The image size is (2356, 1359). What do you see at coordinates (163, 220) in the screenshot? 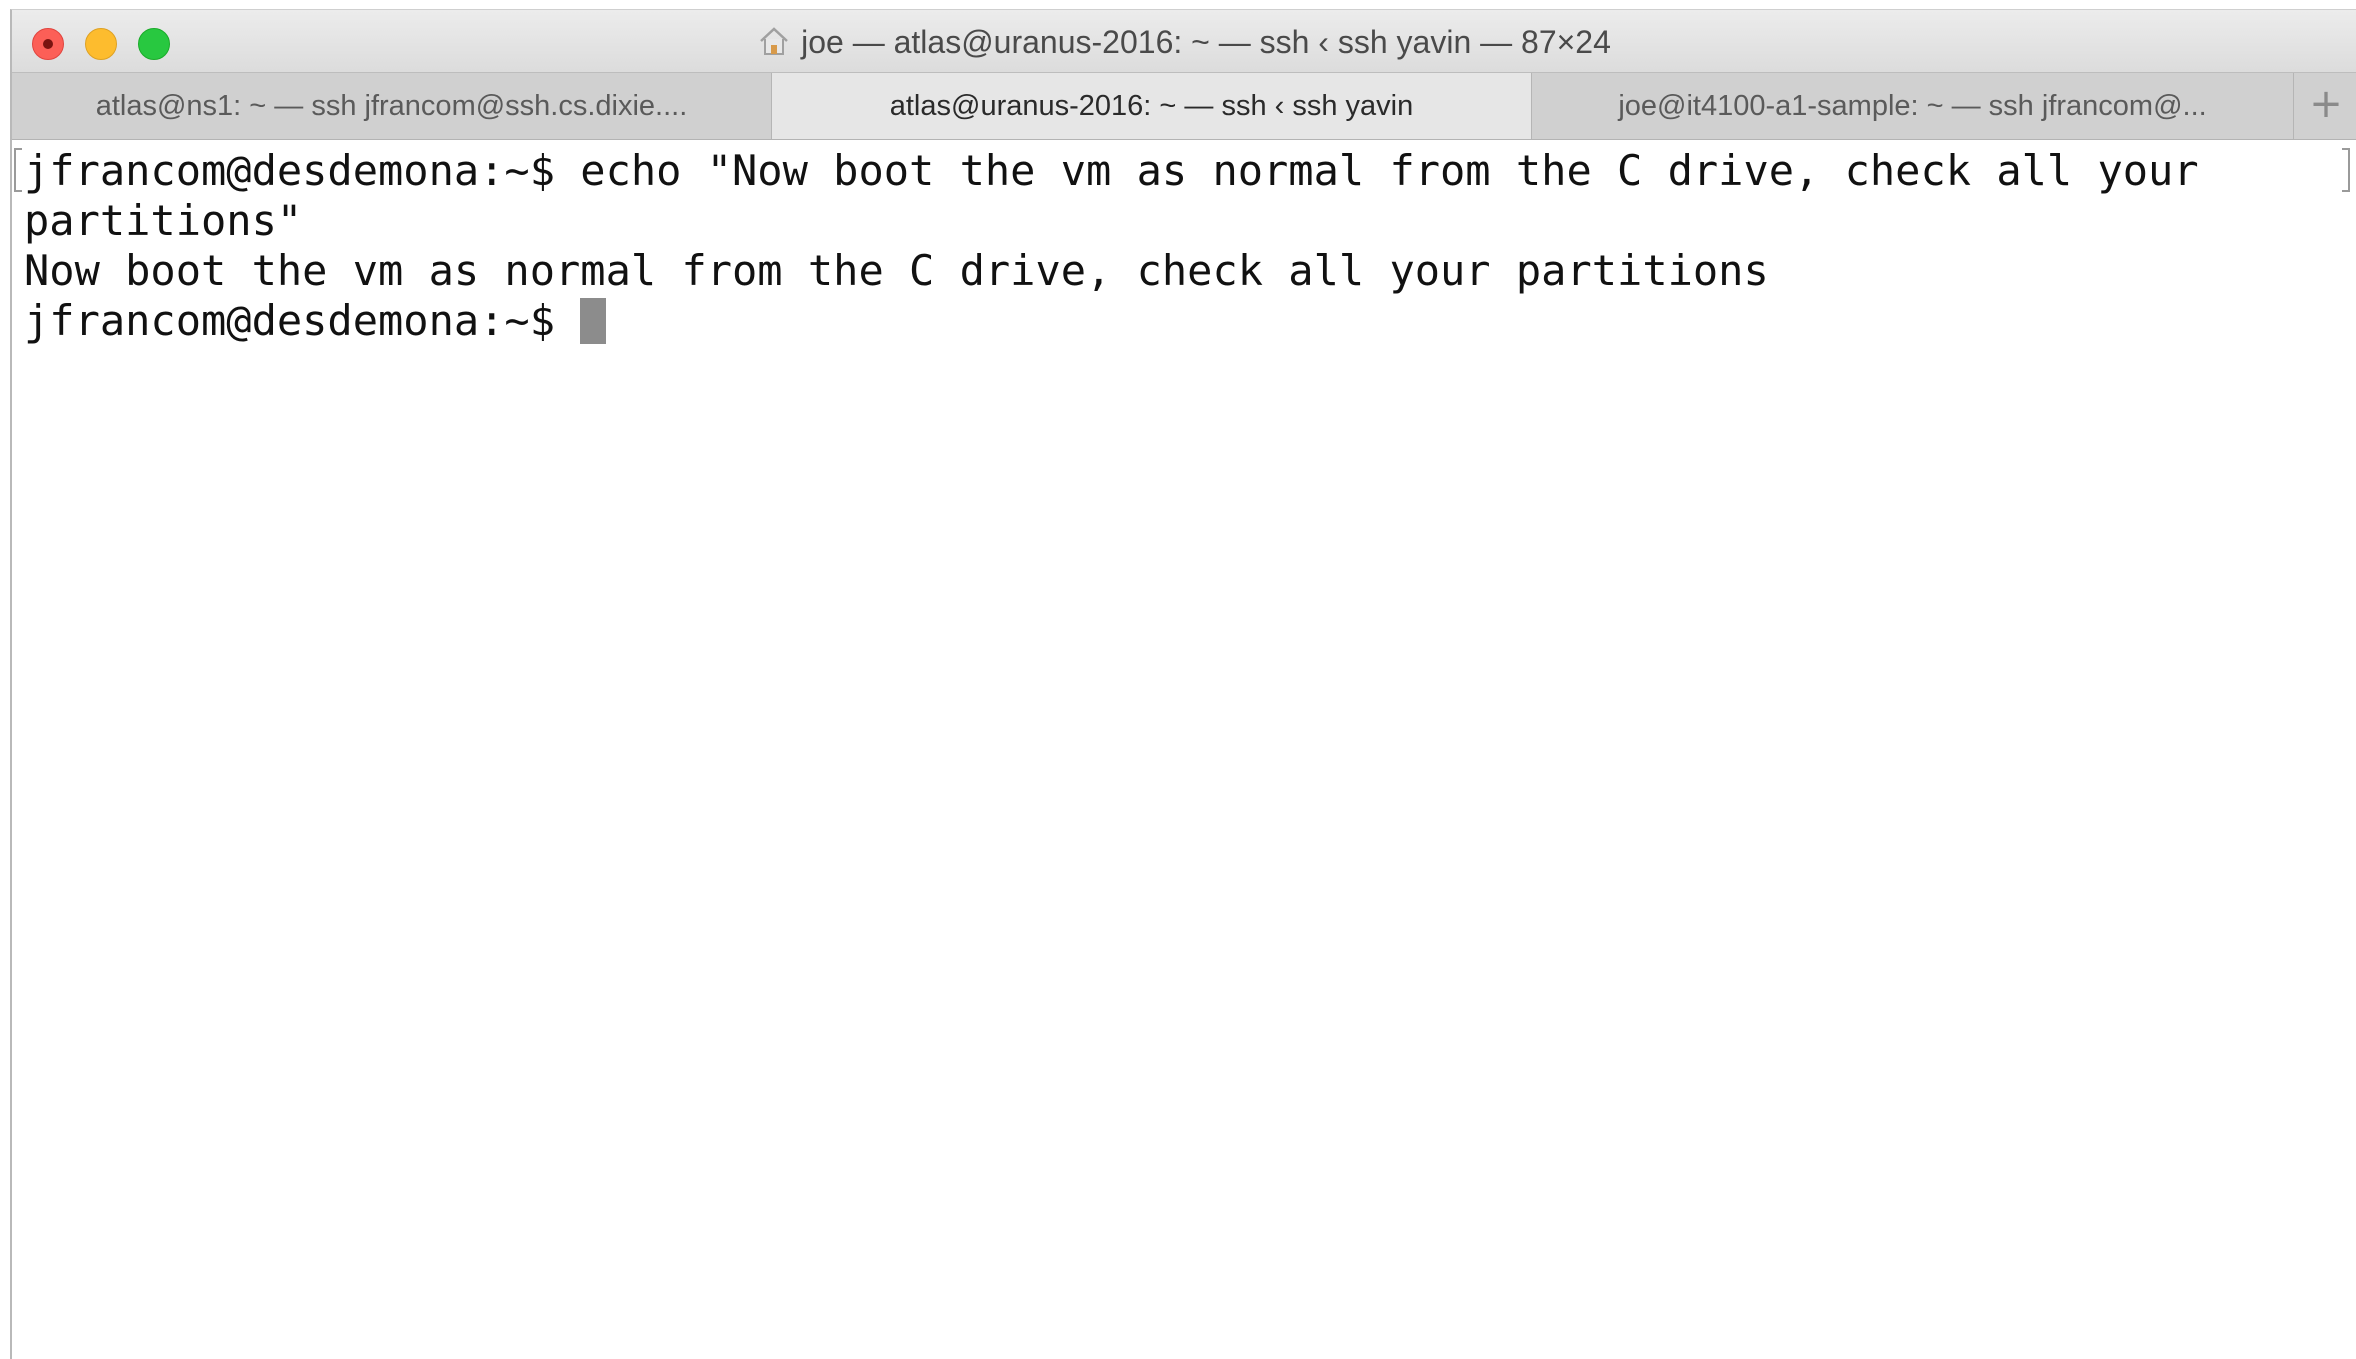
I see `terminal-line-command-wrap: partitions"` at bounding box center [163, 220].